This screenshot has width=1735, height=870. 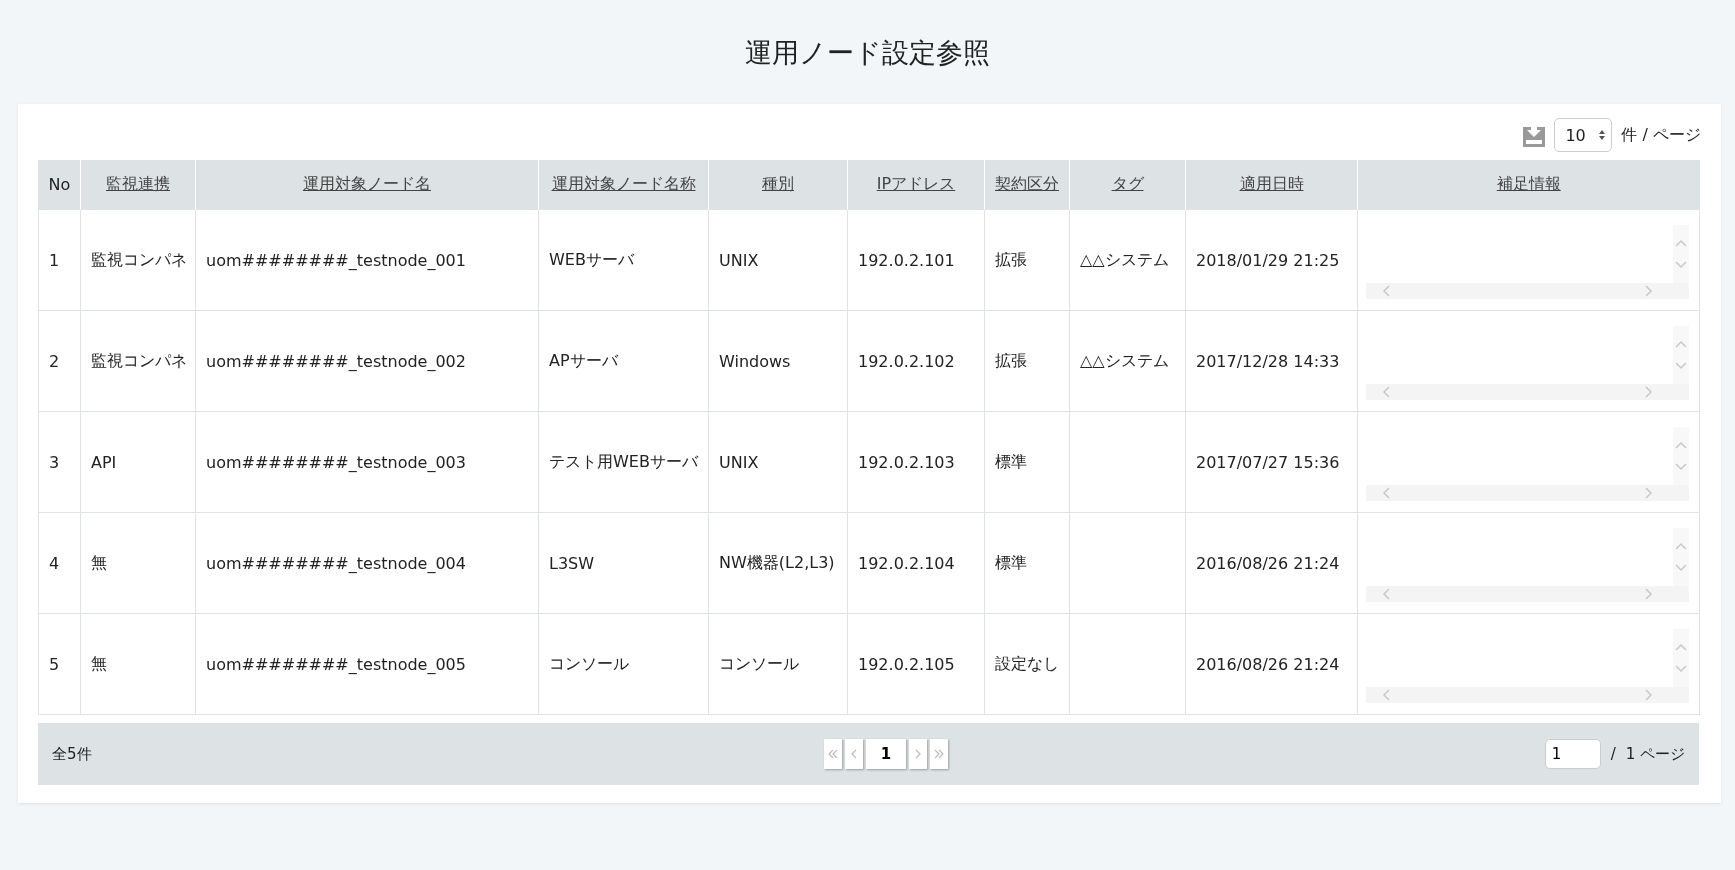 I want to click on table-cell: 192.0.2.104, so click(x=906, y=563).